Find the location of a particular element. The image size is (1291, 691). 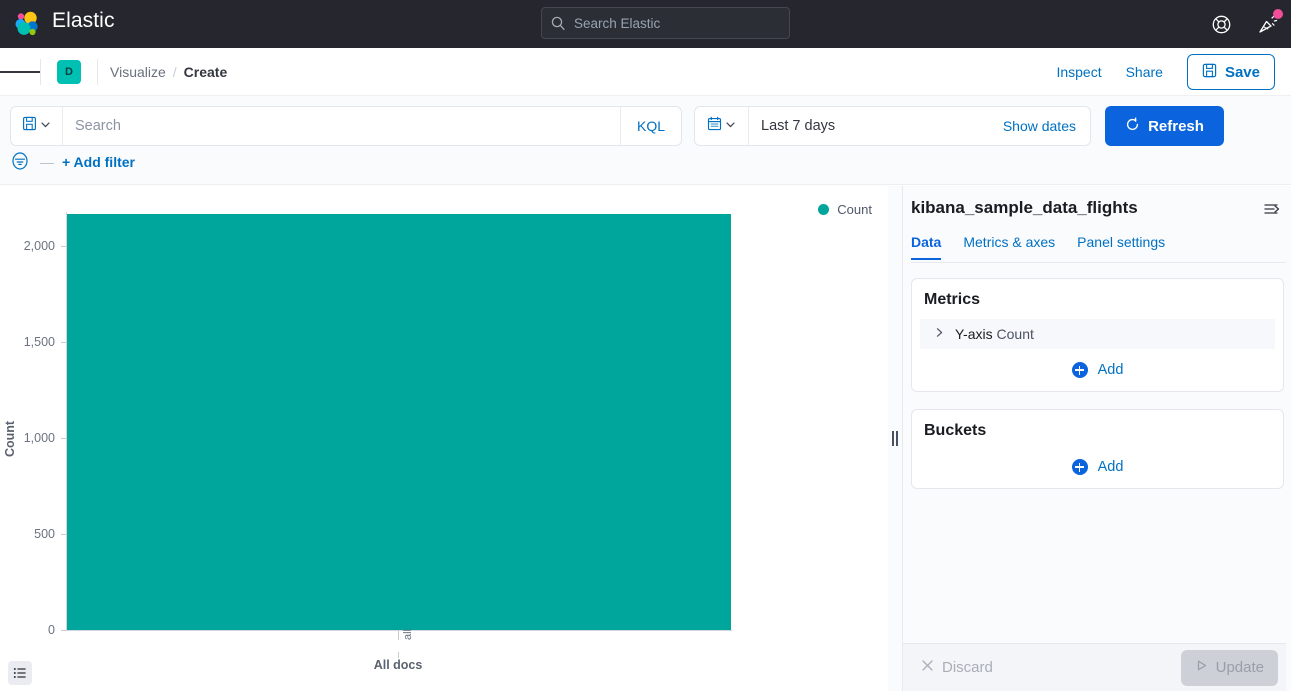

help-lifebuoy-icon is located at coordinates (1221, 24).